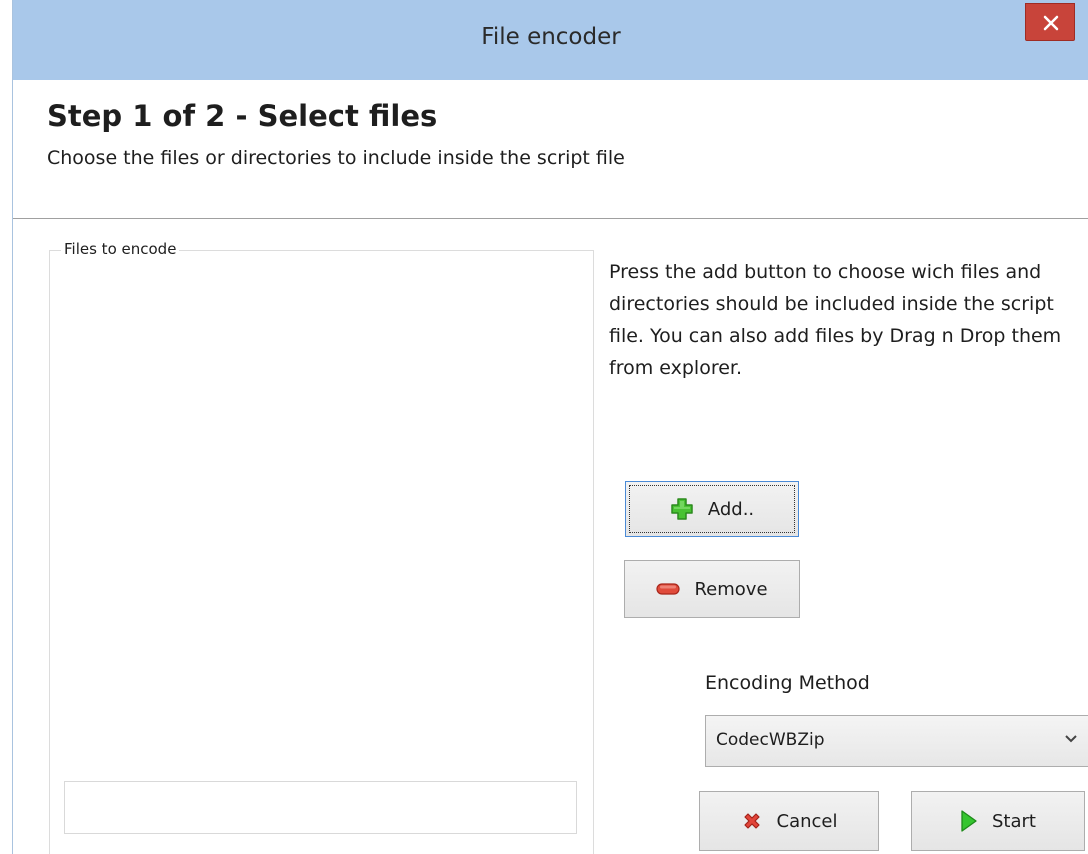 The width and height of the screenshot is (1088, 854). Describe the element at coordinates (320, 807) in the screenshot. I see `file-path-field` at that location.